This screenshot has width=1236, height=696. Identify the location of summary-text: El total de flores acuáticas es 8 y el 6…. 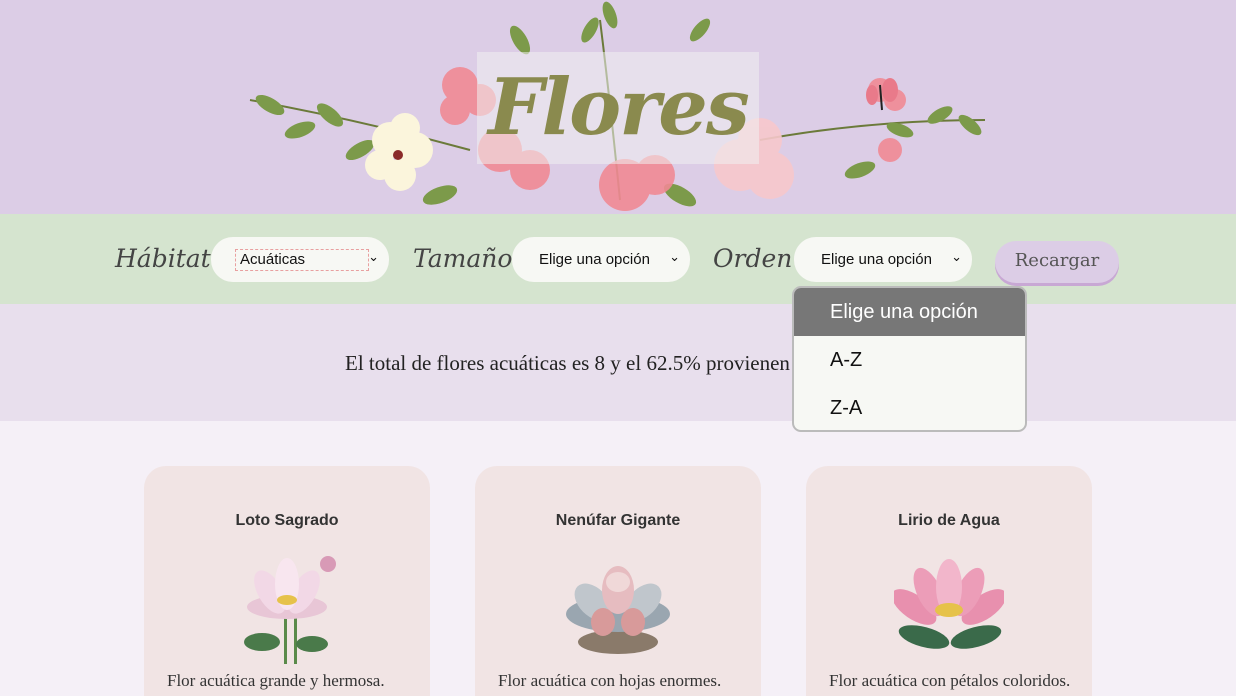
(567, 363).